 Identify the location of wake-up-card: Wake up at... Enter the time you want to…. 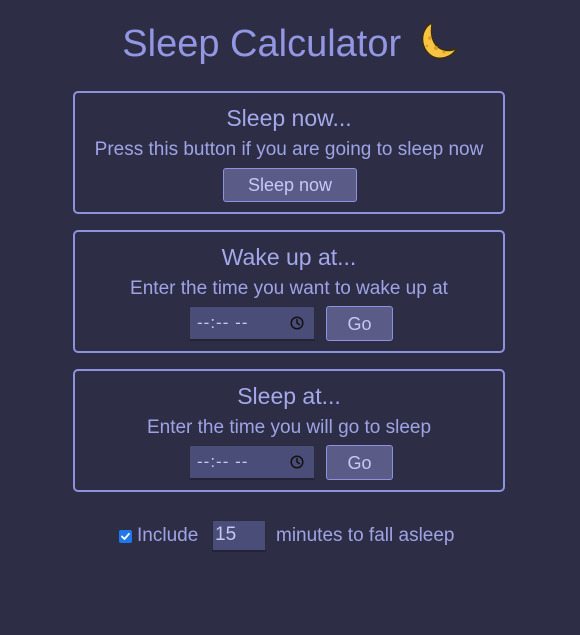
(289, 291).